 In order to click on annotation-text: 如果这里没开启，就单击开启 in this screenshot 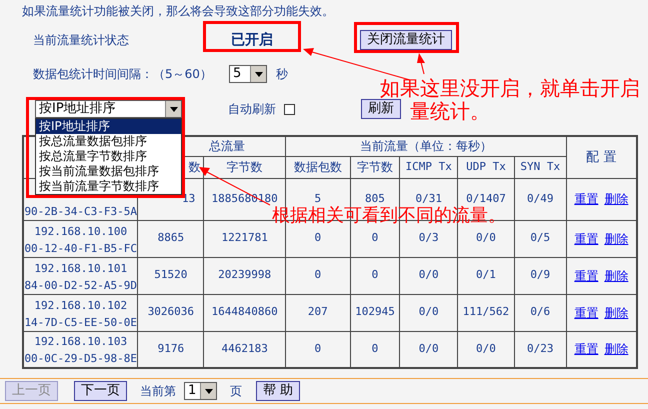, I will do `click(510, 88)`.